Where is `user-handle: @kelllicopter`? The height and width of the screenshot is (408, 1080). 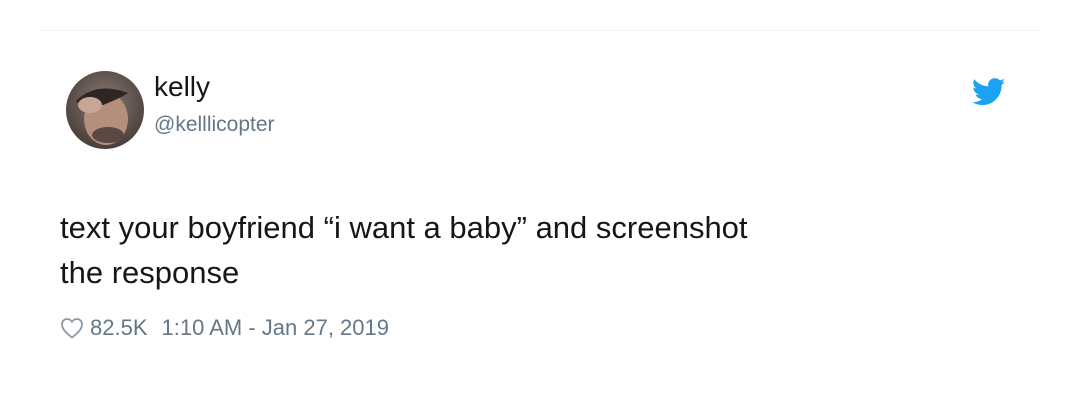
user-handle: @kelllicopter is located at coordinates (214, 125).